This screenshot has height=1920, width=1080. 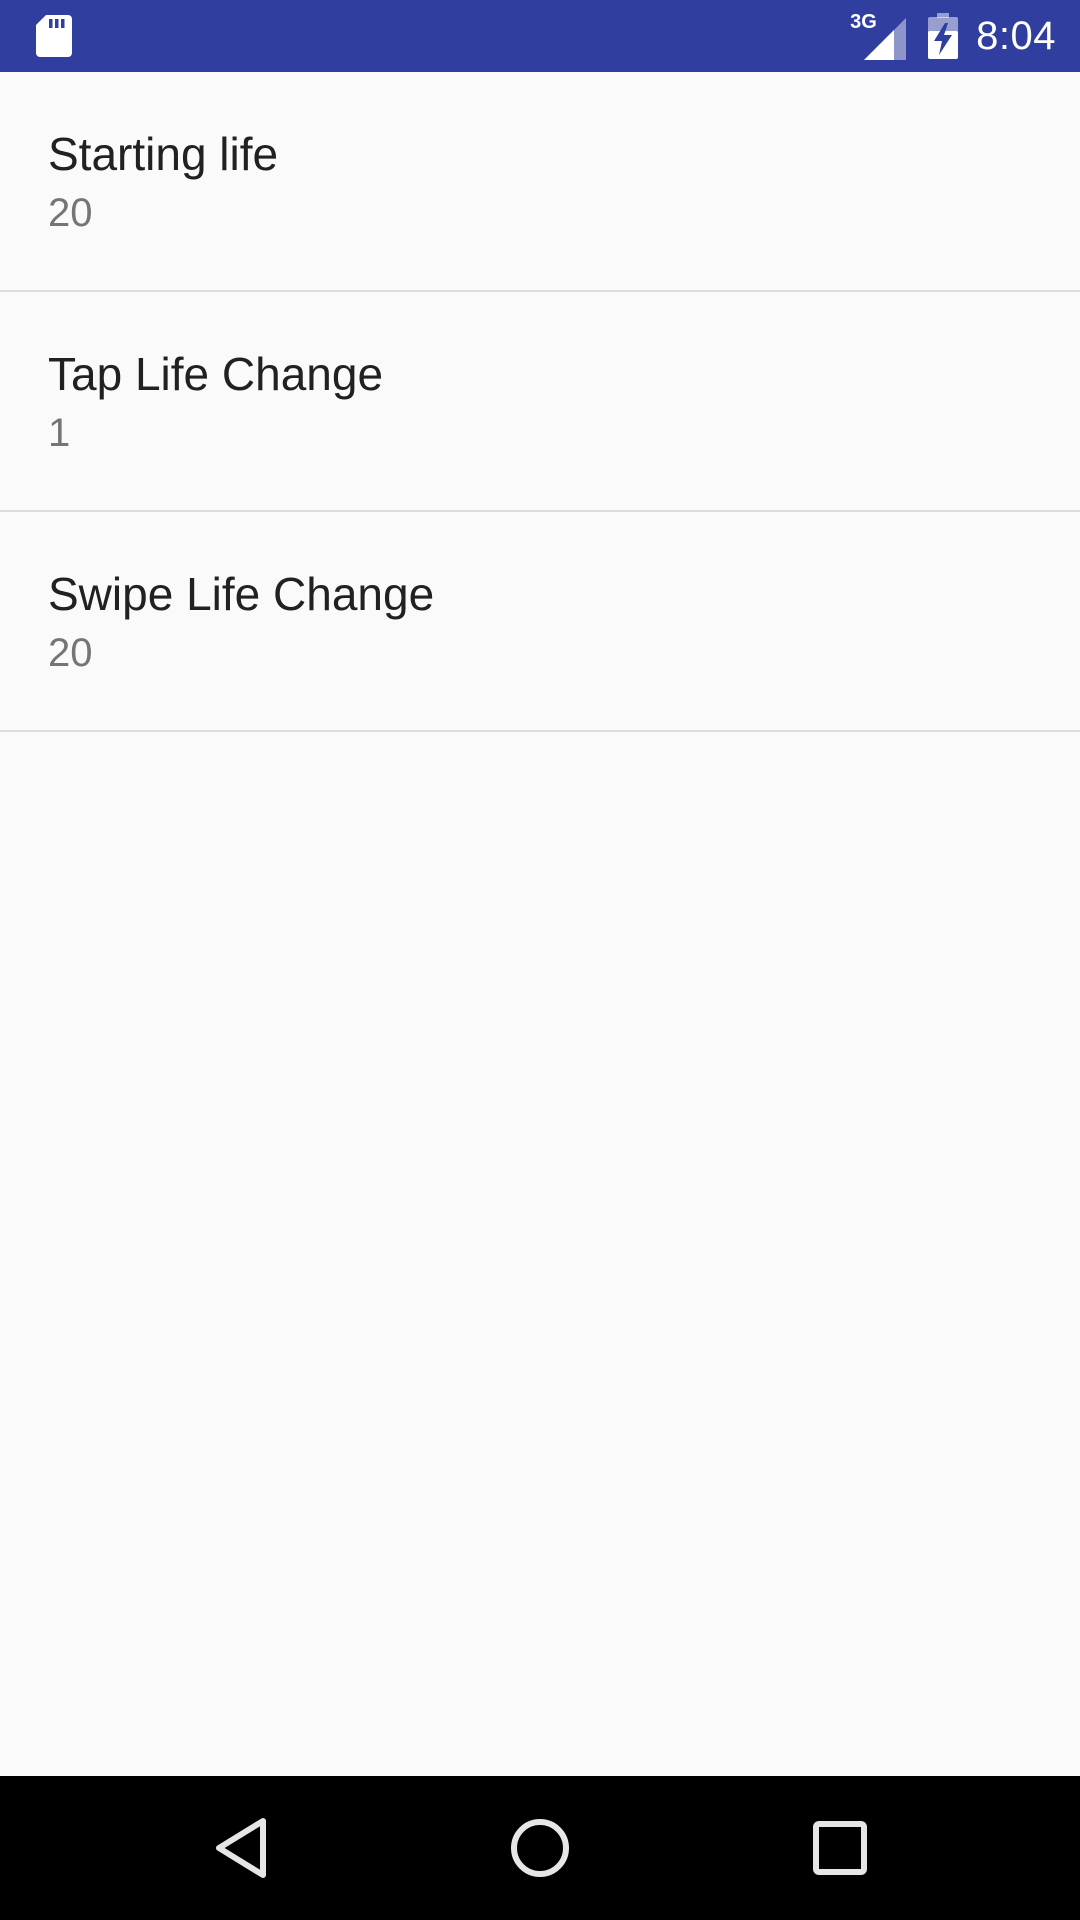 I want to click on home-icon, so click(x=540, y=1848).